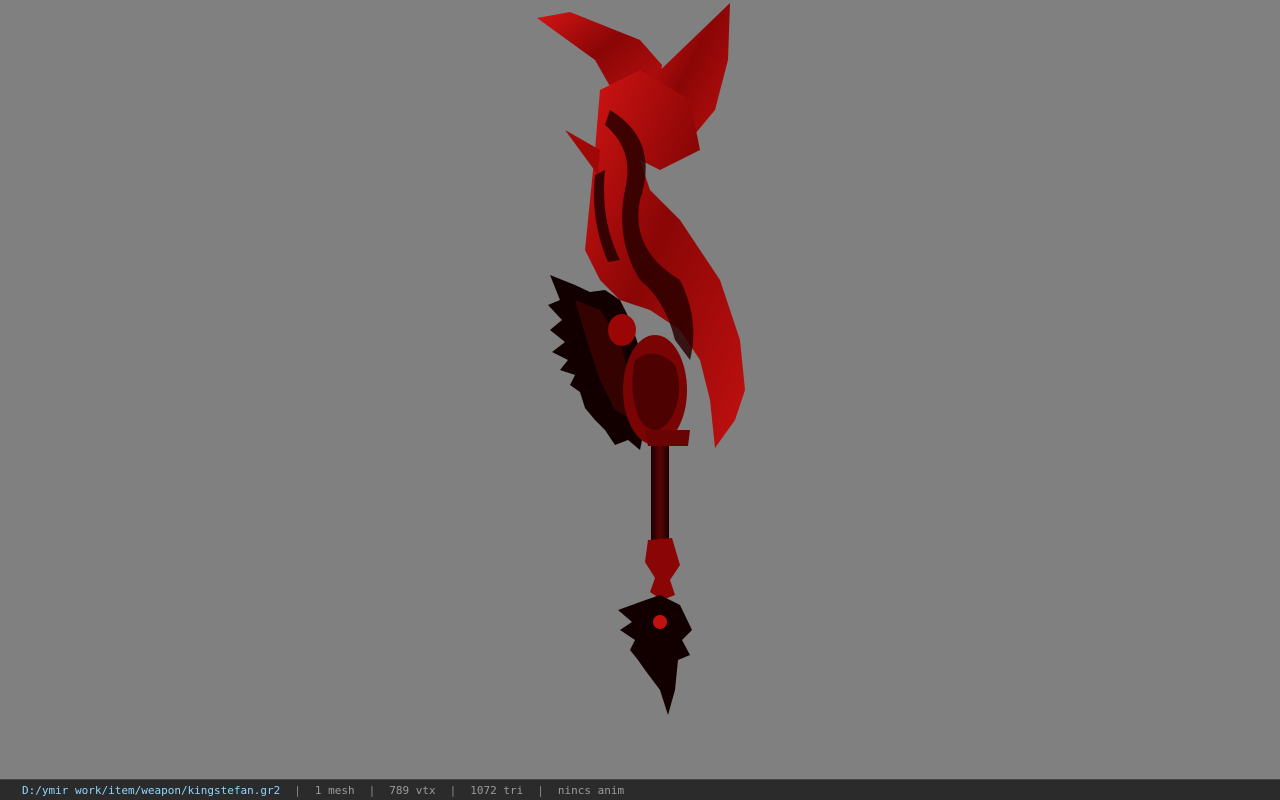 The image size is (1280, 800). I want to click on tassel, so click(655, 655).